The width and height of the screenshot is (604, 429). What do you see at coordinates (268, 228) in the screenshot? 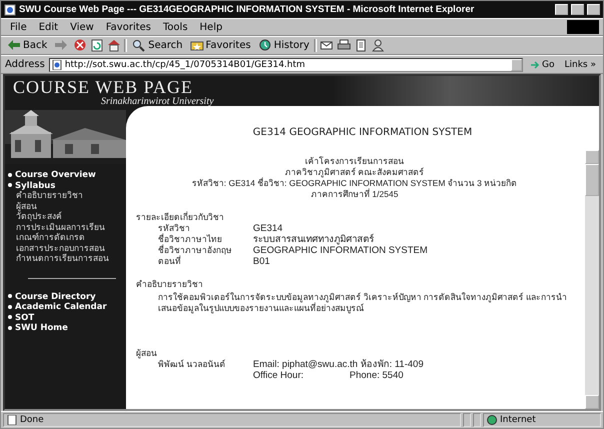
I see `field-value: GE314` at bounding box center [268, 228].